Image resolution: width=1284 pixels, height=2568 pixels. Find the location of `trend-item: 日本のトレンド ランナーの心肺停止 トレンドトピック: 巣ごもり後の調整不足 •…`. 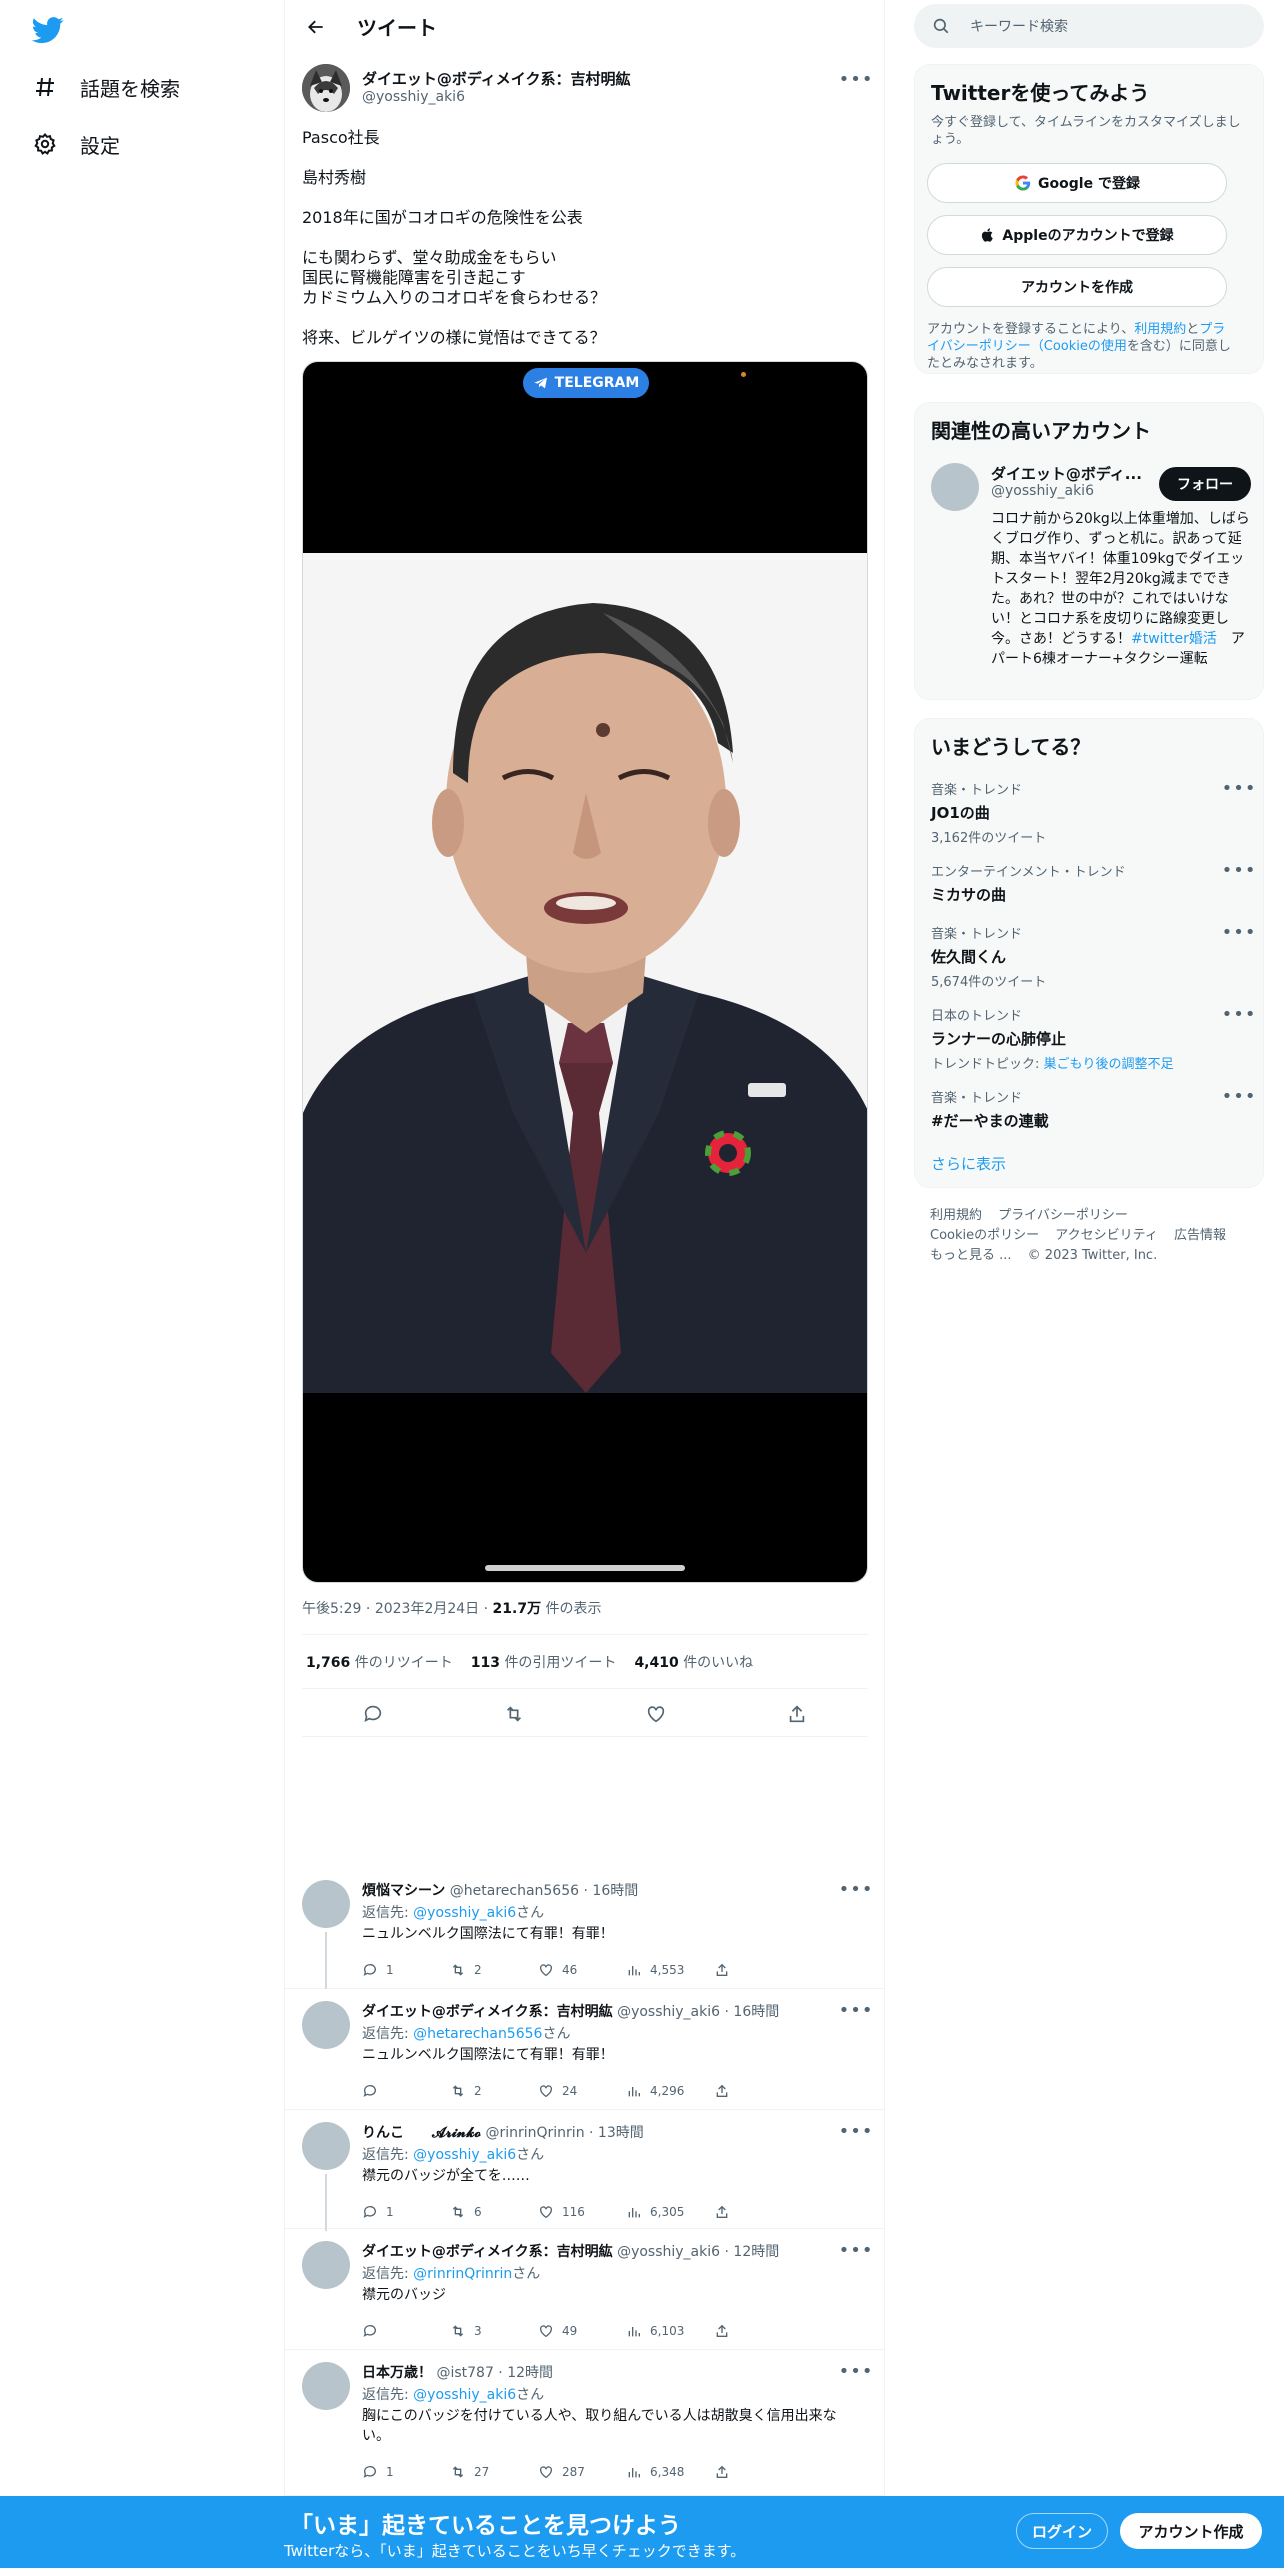

trend-item: 日本のトレンド ランナーの心肺停止 トレンドトピック: 巣ごもり後の調整不足 •… is located at coordinates (1093, 1038).